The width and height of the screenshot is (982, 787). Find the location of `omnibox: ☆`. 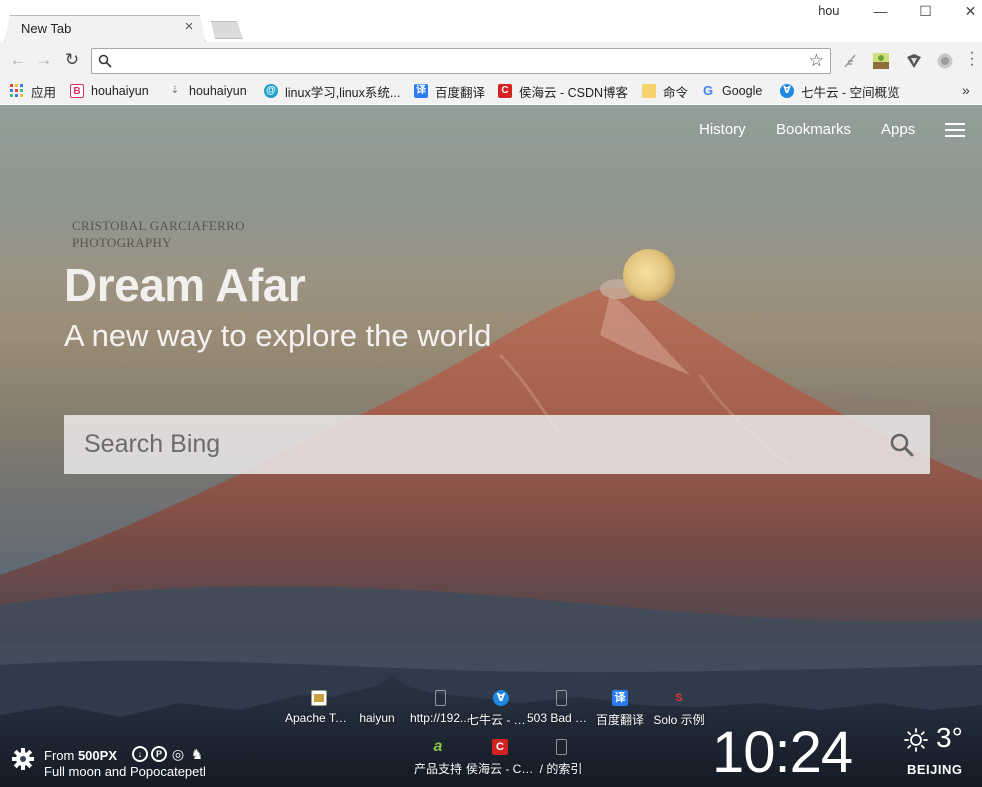

omnibox: ☆ is located at coordinates (461, 61).